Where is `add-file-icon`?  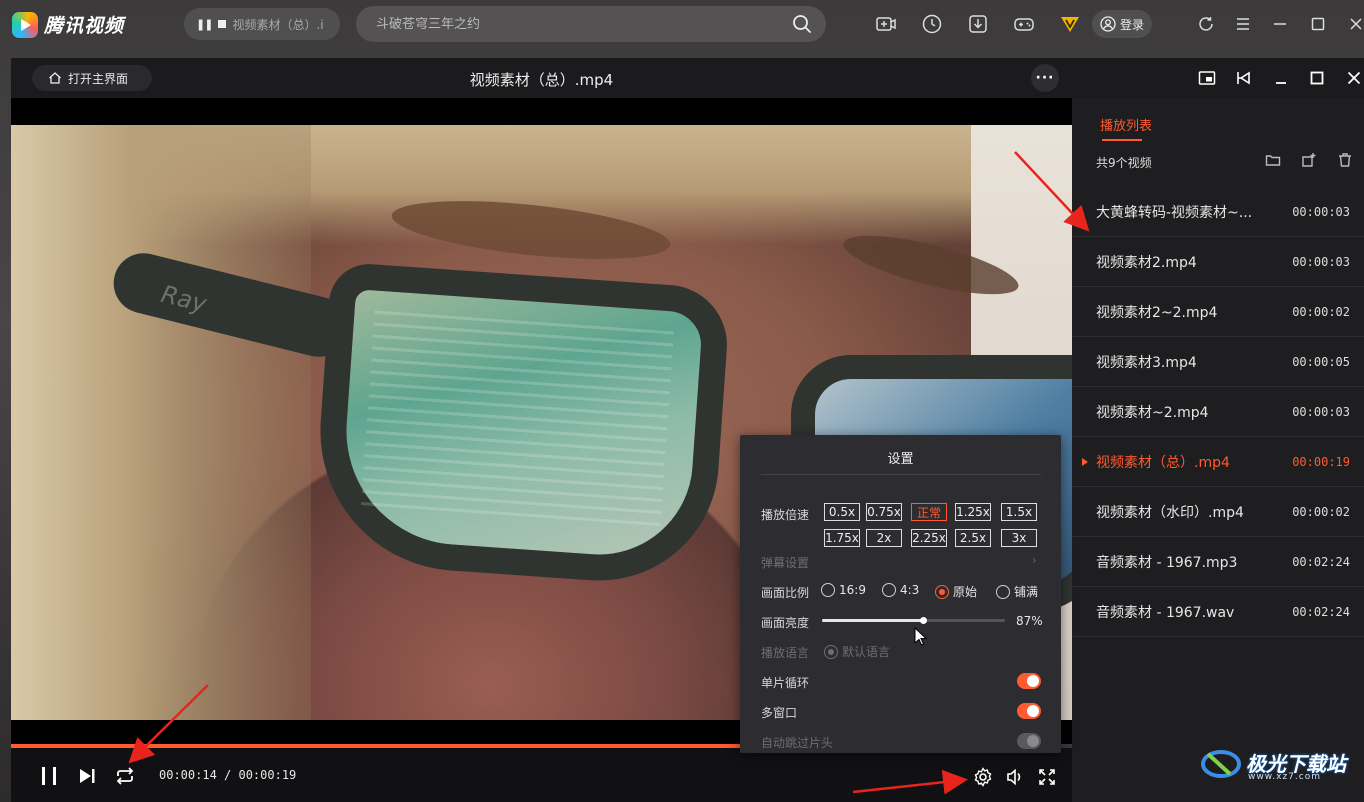 add-file-icon is located at coordinates (1309, 160).